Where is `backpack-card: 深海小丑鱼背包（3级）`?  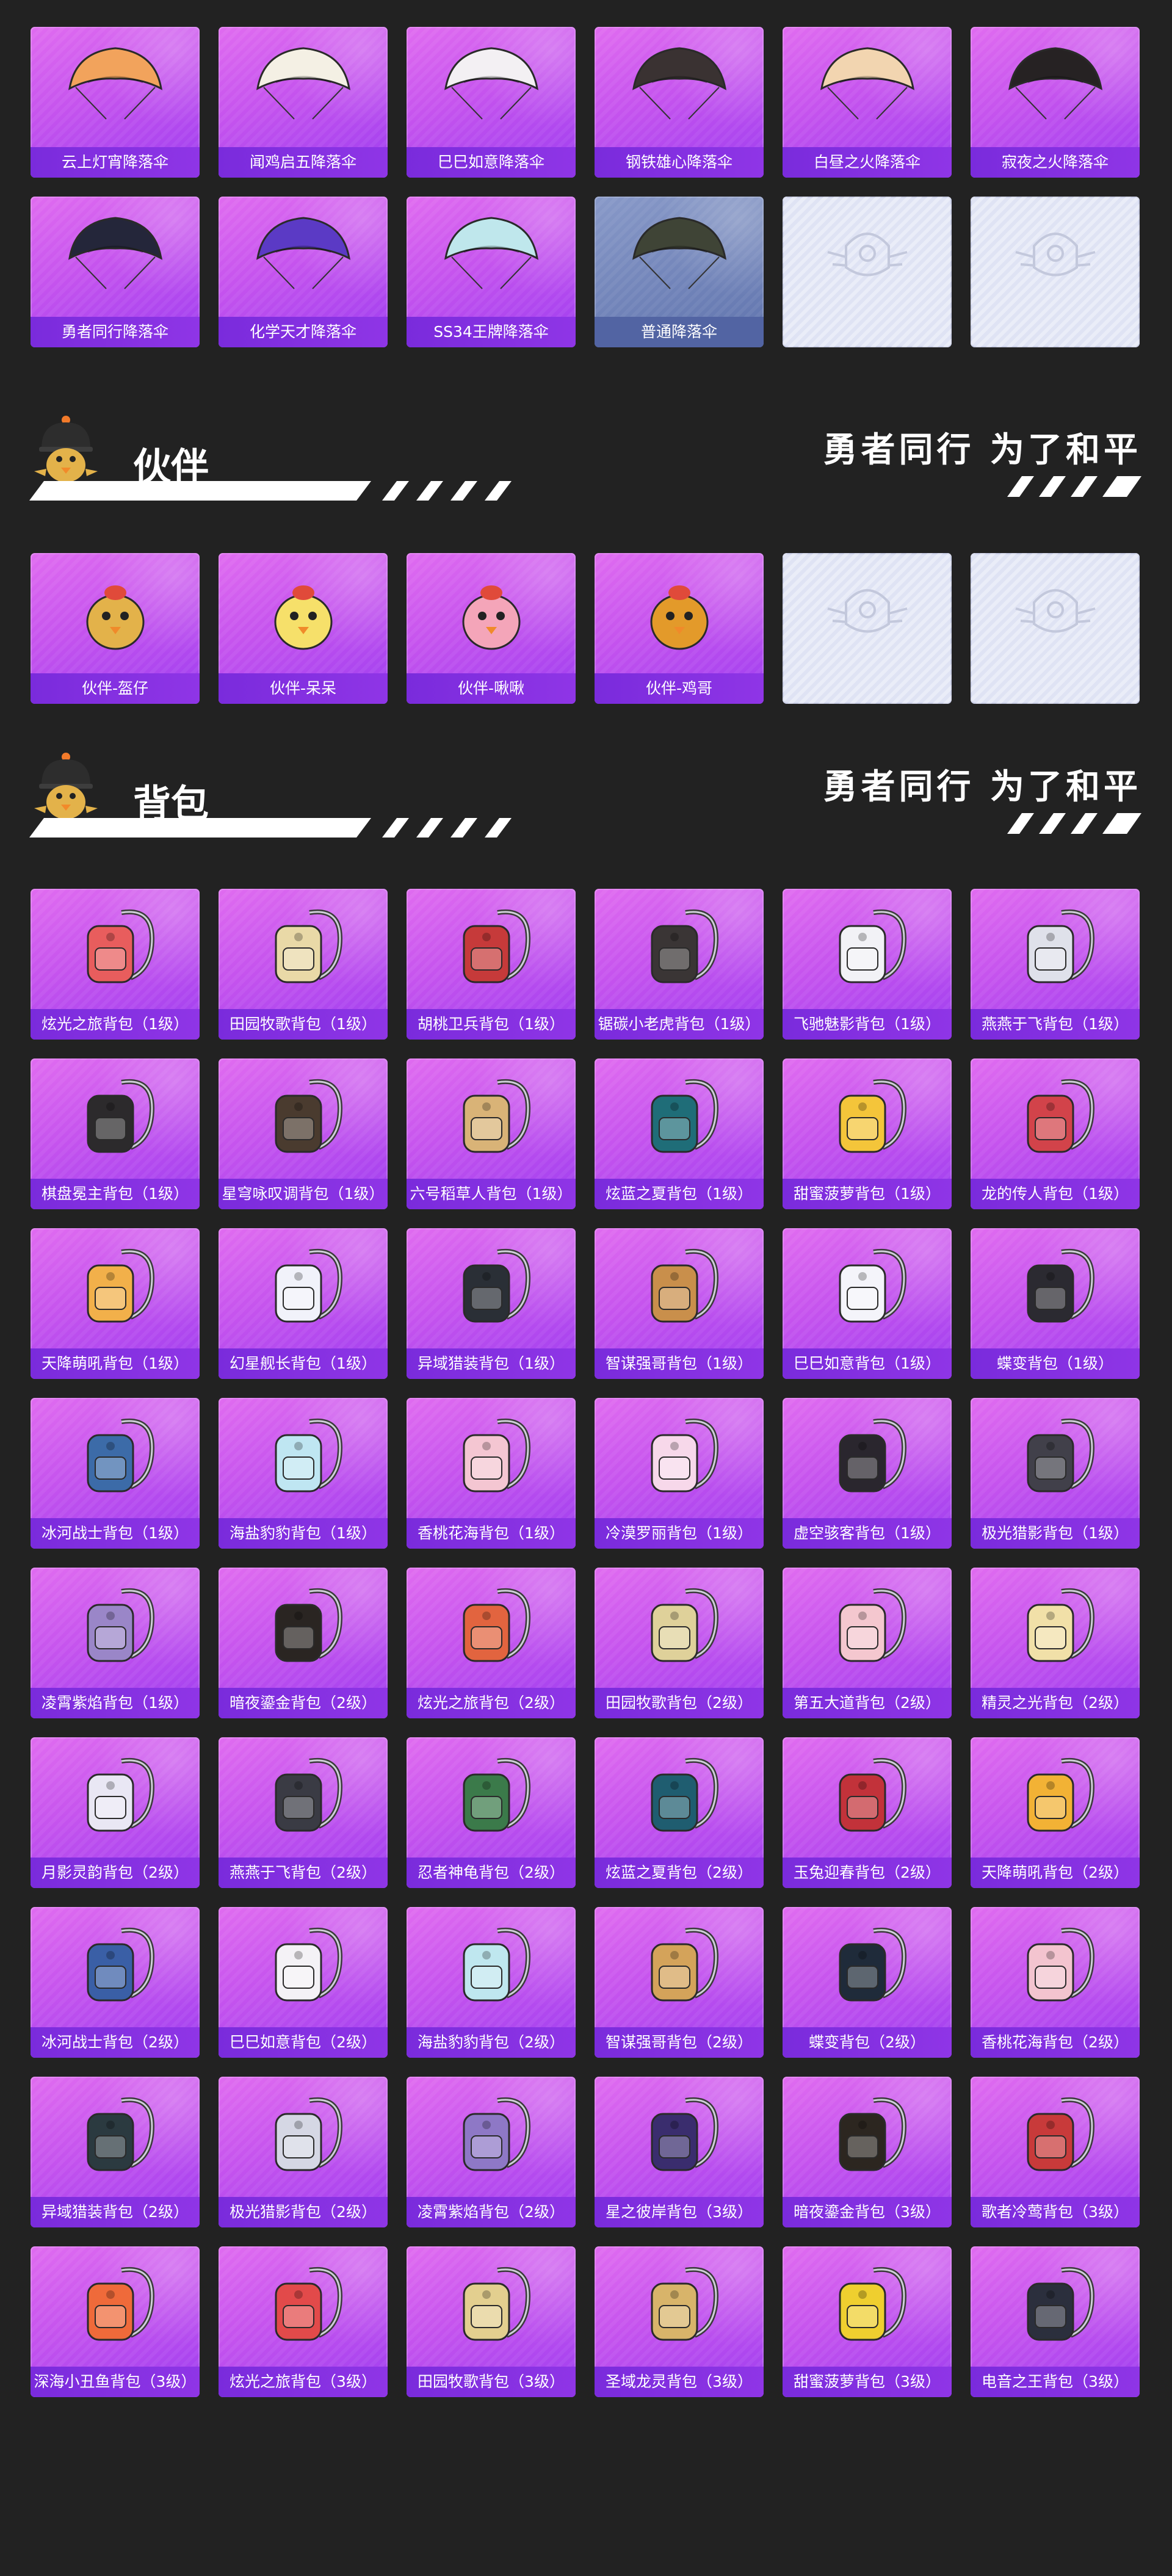
backpack-card: 深海小丑鱼背包（3级） is located at coordinates (116, 2321).